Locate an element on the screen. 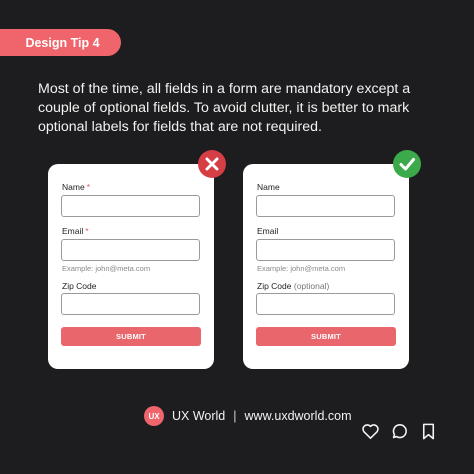 The height and width of the screenshot is (474, 474). cross-icon is located at coordinates (212, 164).